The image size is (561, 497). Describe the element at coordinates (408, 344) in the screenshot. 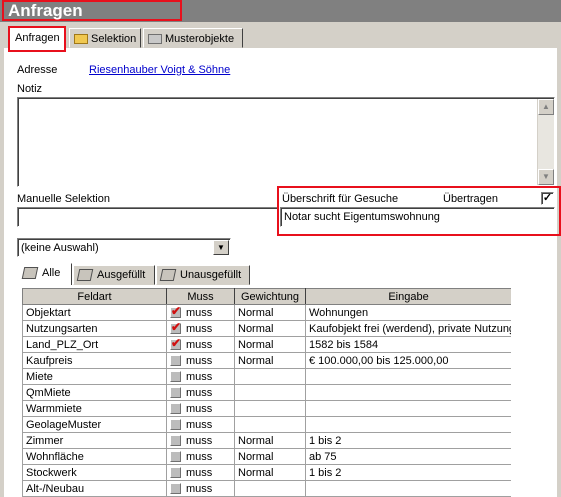

I see `eingabe-cell: 1582 bis 1584` at that location.